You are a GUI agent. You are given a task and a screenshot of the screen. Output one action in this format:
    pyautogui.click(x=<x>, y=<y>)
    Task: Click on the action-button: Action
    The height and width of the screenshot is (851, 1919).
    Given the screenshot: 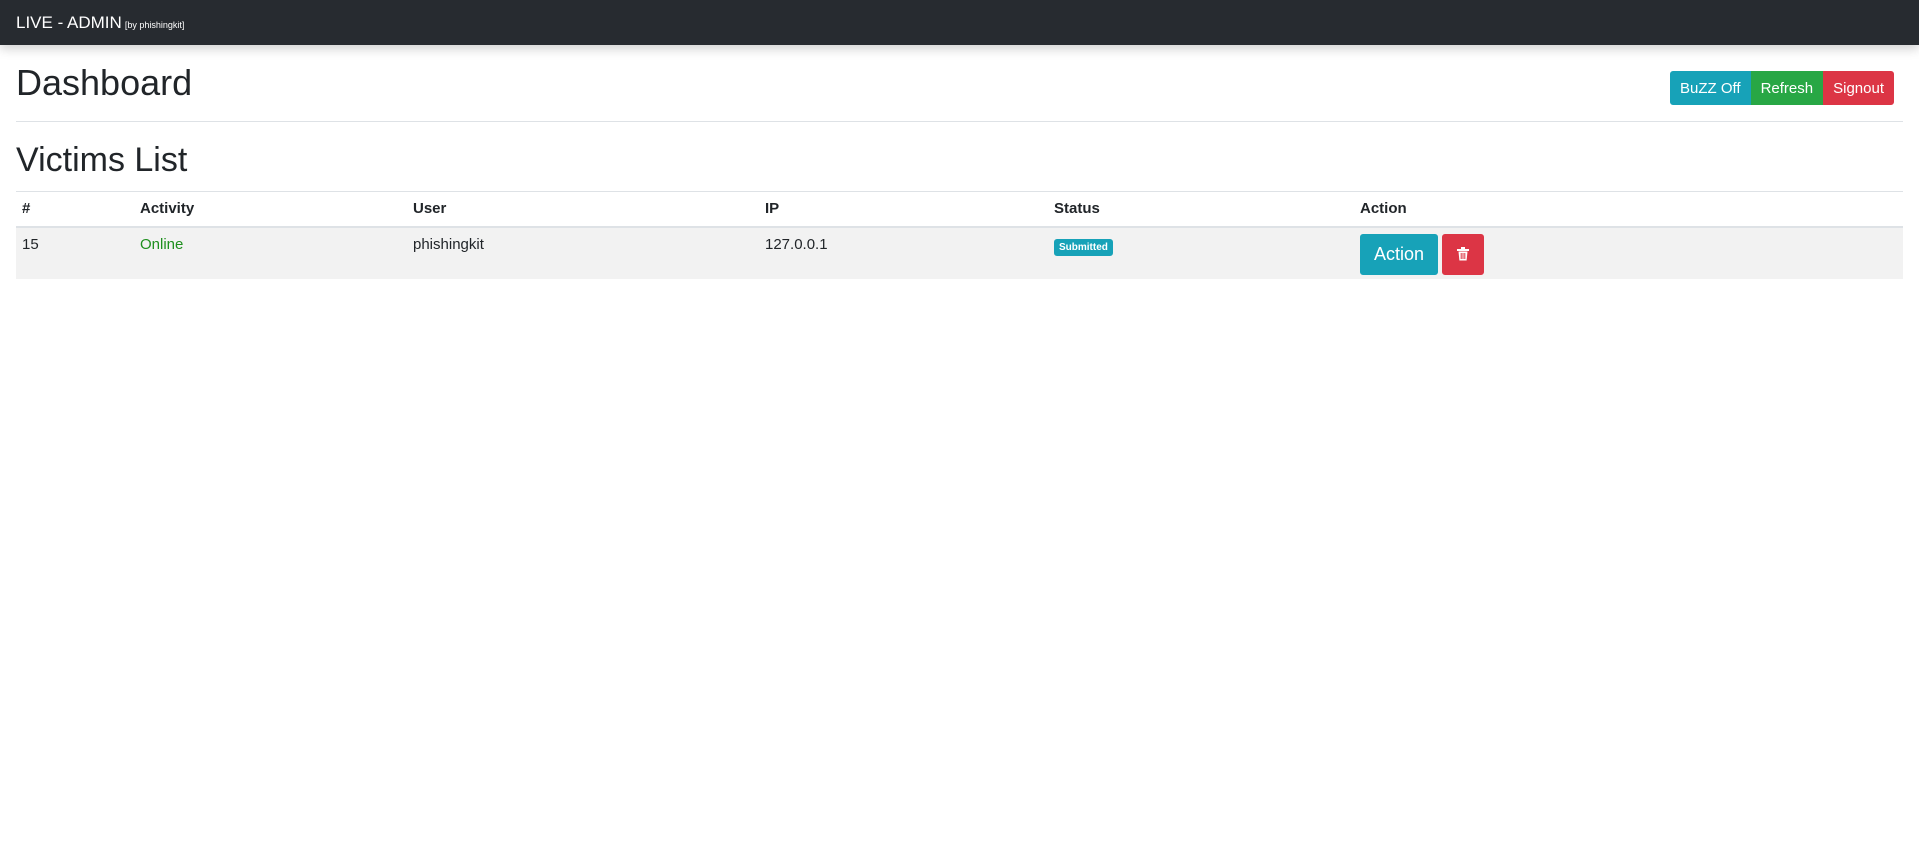 What is the action you would take?
    pyautogui.click(x=1399, y=254)
    